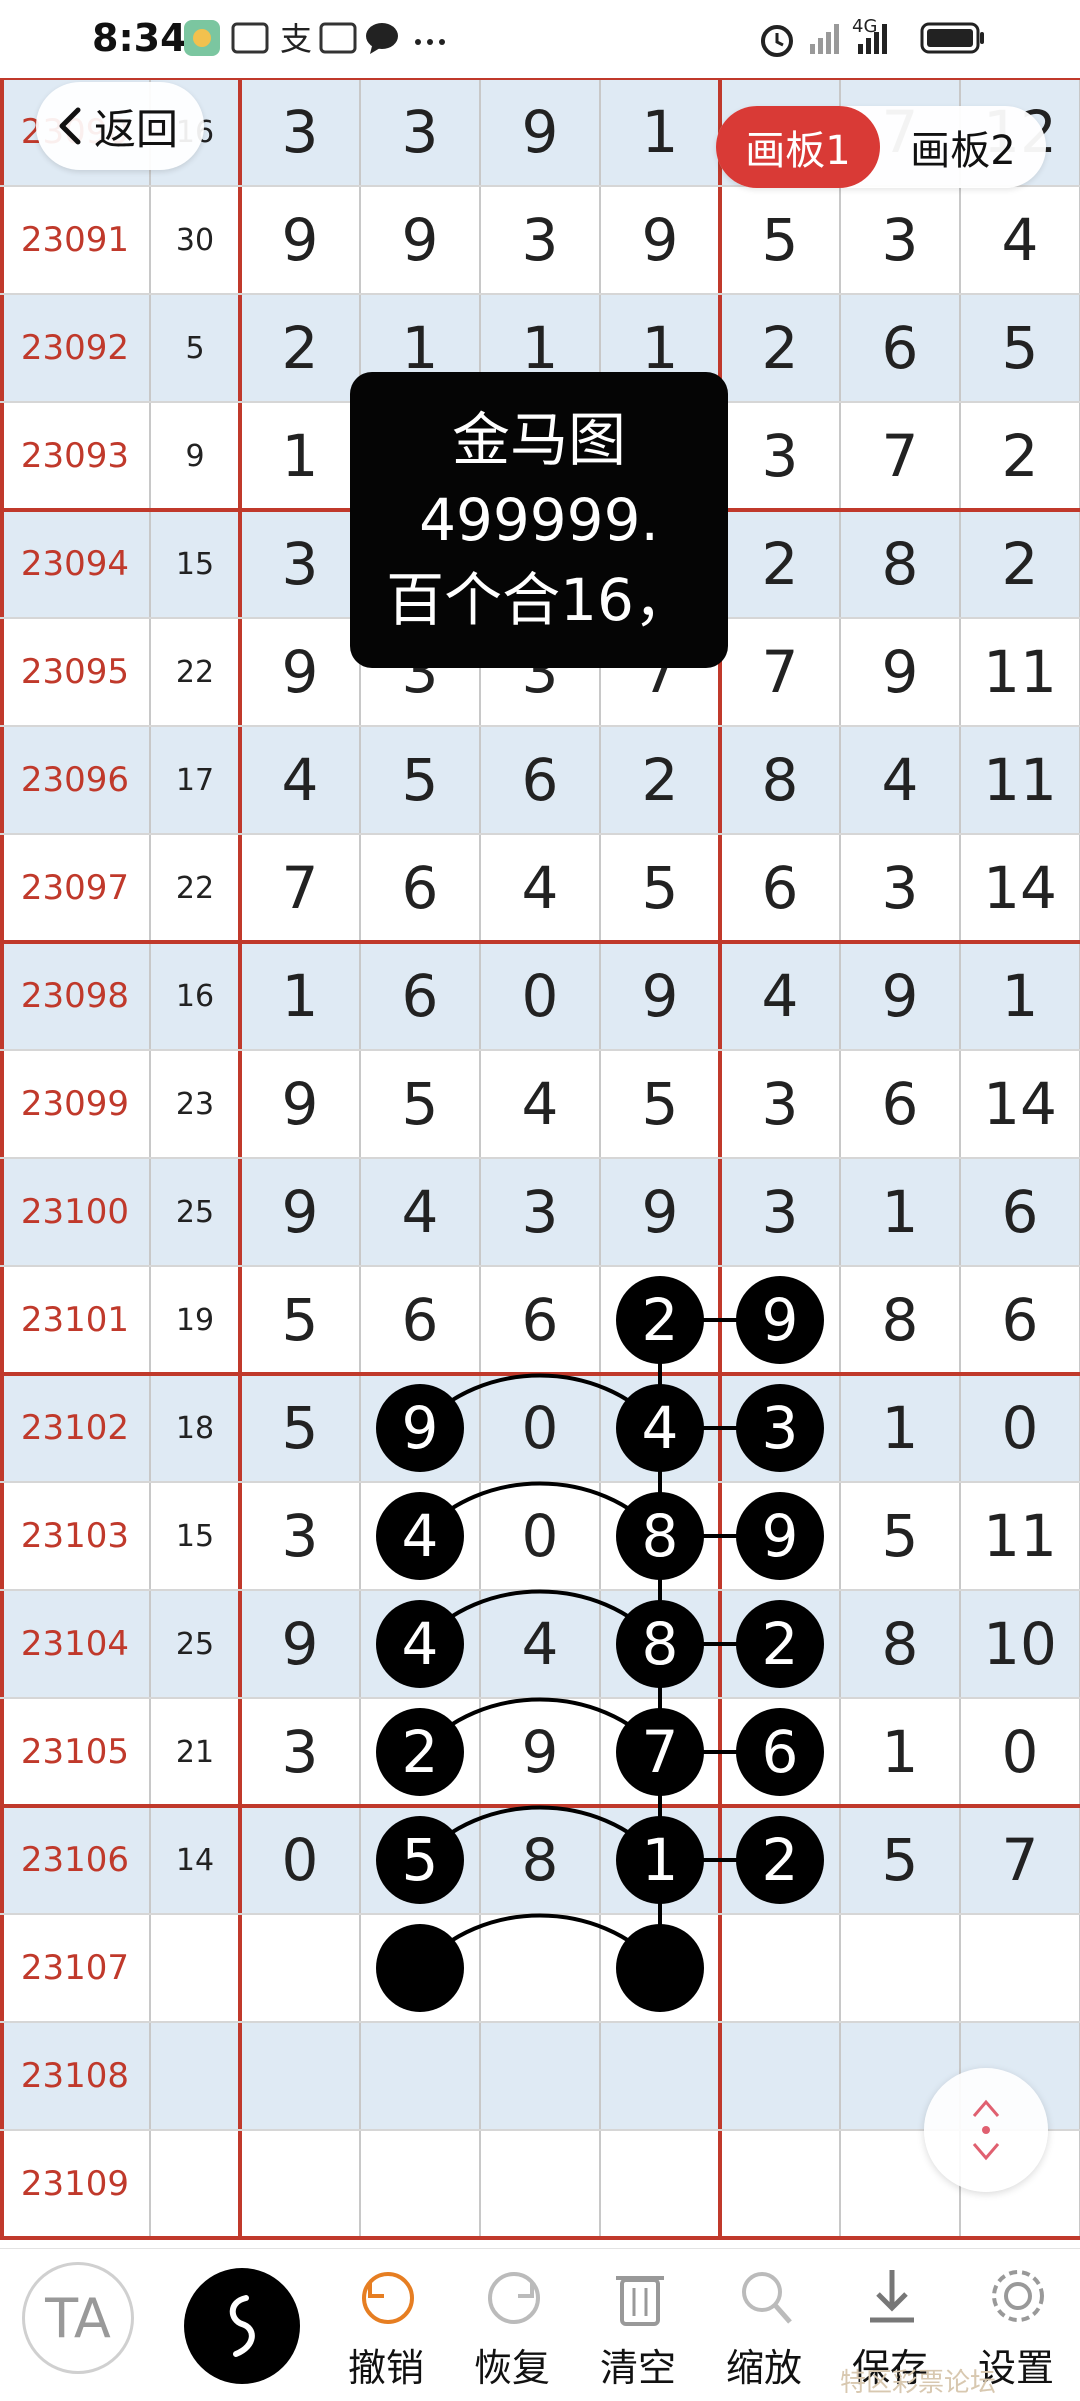 This screenshot has width=1080, height=2401. What do you see at coordinates (195, 1860) in the screenshot?
I see `issue-sum: 14` at bounding box center [195, 1860].